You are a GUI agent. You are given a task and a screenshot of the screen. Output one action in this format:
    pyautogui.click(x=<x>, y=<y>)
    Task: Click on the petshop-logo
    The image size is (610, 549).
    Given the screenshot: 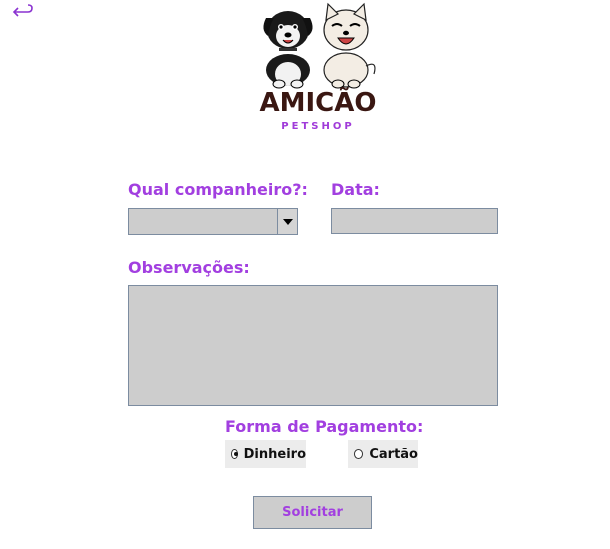 What is the action you would take?
    pyautogui.click(x=318, y=70)
    